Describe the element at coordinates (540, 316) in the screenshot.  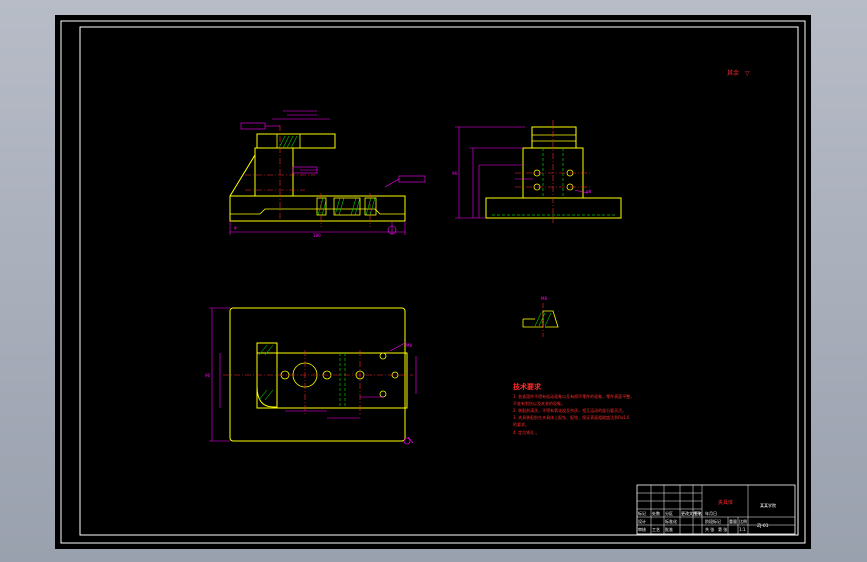
I see `detail-view: M8` at that location.